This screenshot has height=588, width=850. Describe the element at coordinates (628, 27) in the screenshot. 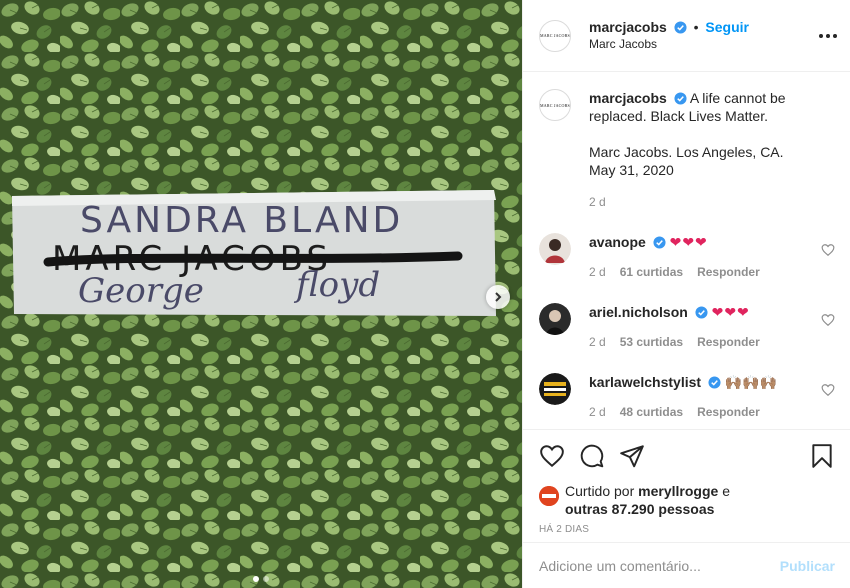

I see `header-username: marcjacobs` at that location.